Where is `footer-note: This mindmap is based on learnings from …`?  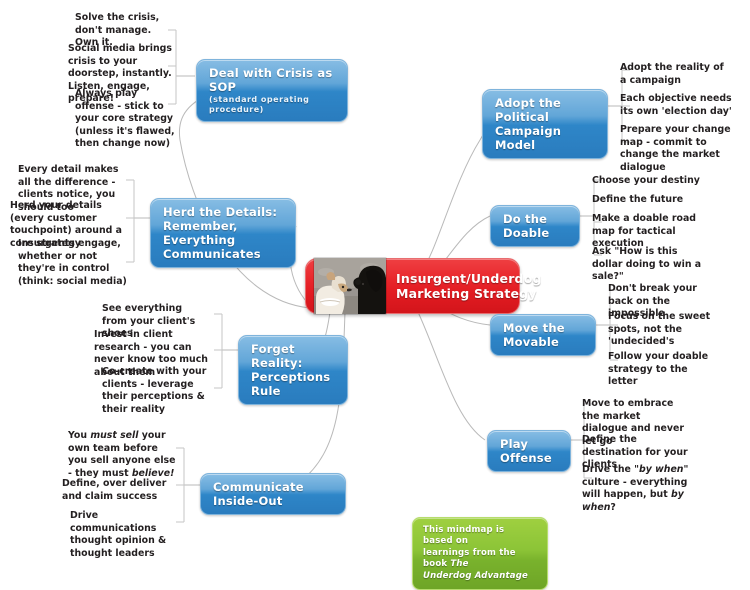
footer-note: This mindmap is based on learnings from … is located at coordinates (480, 553).